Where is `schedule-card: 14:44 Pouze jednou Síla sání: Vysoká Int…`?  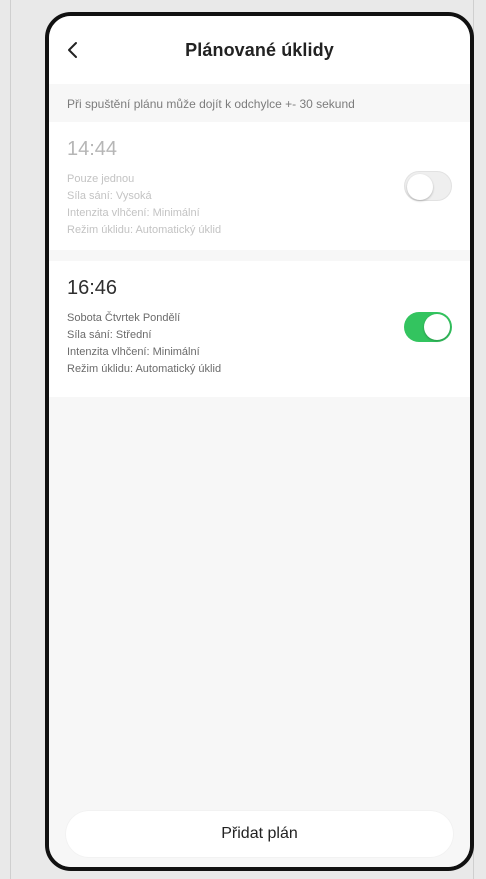
schedule-card: 14:44 Pouze jednou Síla sání: Vysoká Int… is located at coordinates (259, 186).